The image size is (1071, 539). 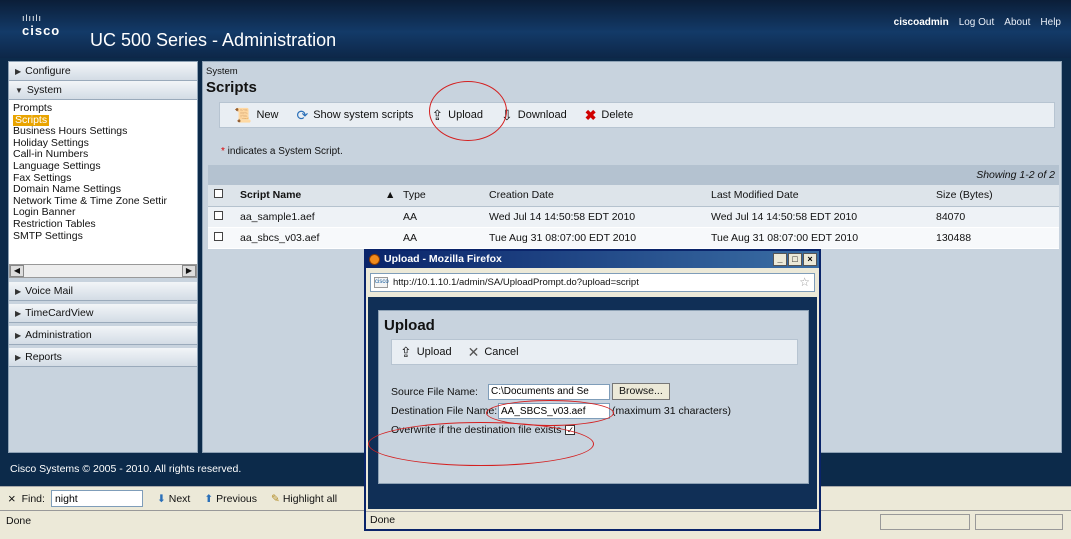 What do you see at coordinates (476, 430) in the screenshot?
I see `overwrite-label: Overwrite if the destination file exists` at bounding box center [476, 430].